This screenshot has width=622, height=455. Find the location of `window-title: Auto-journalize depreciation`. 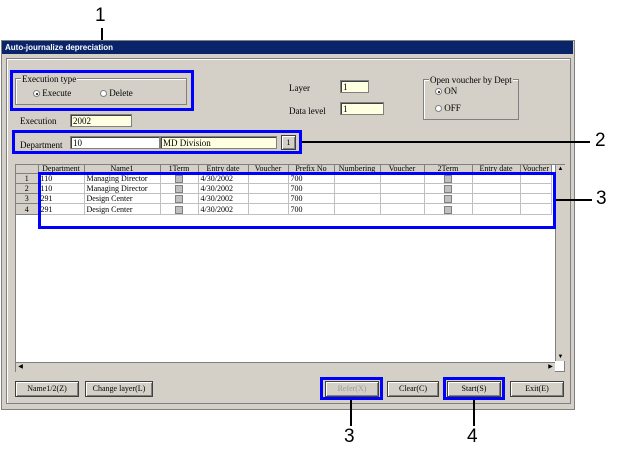

window-title: Auto-journalize depreciation is located at coordinates (287, 47).